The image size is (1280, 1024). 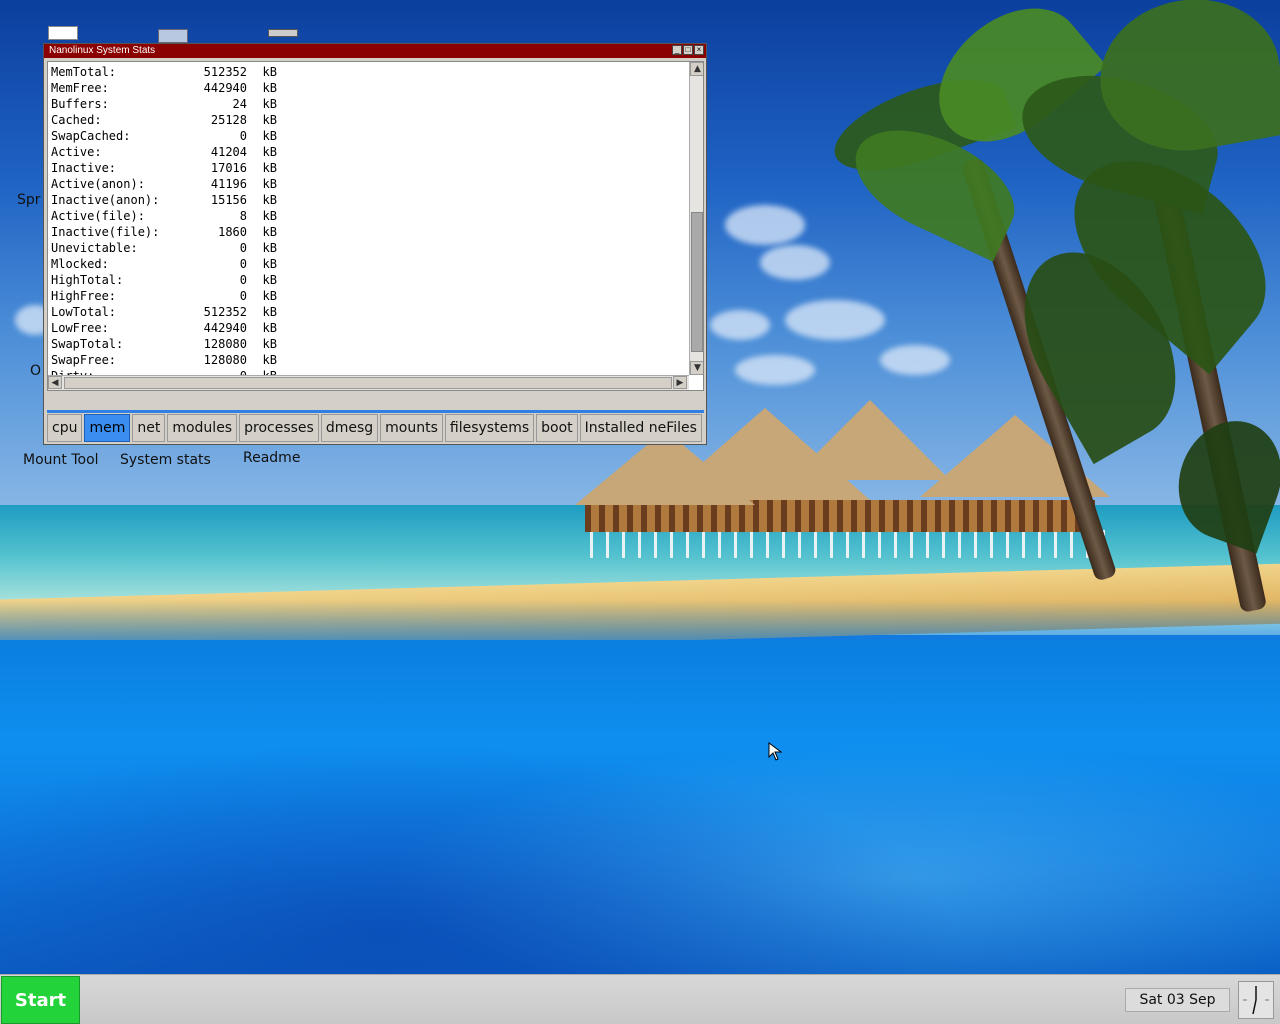 I want to click on mem-key: Inactive(file):, so click(x=105, y=232).